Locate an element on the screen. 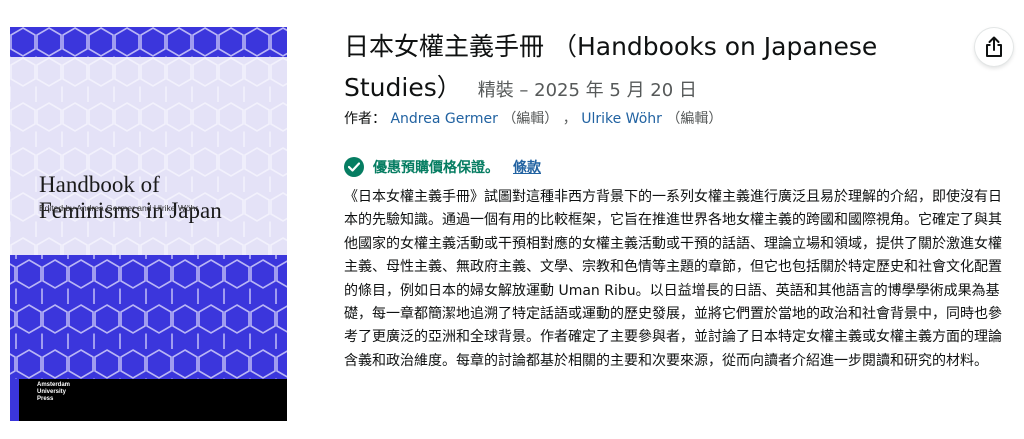 The height and width of the screenshot is (439, 1024). price-guarantee: 優惠預購價格保證。 條款 is located at coordinates (442, 167).